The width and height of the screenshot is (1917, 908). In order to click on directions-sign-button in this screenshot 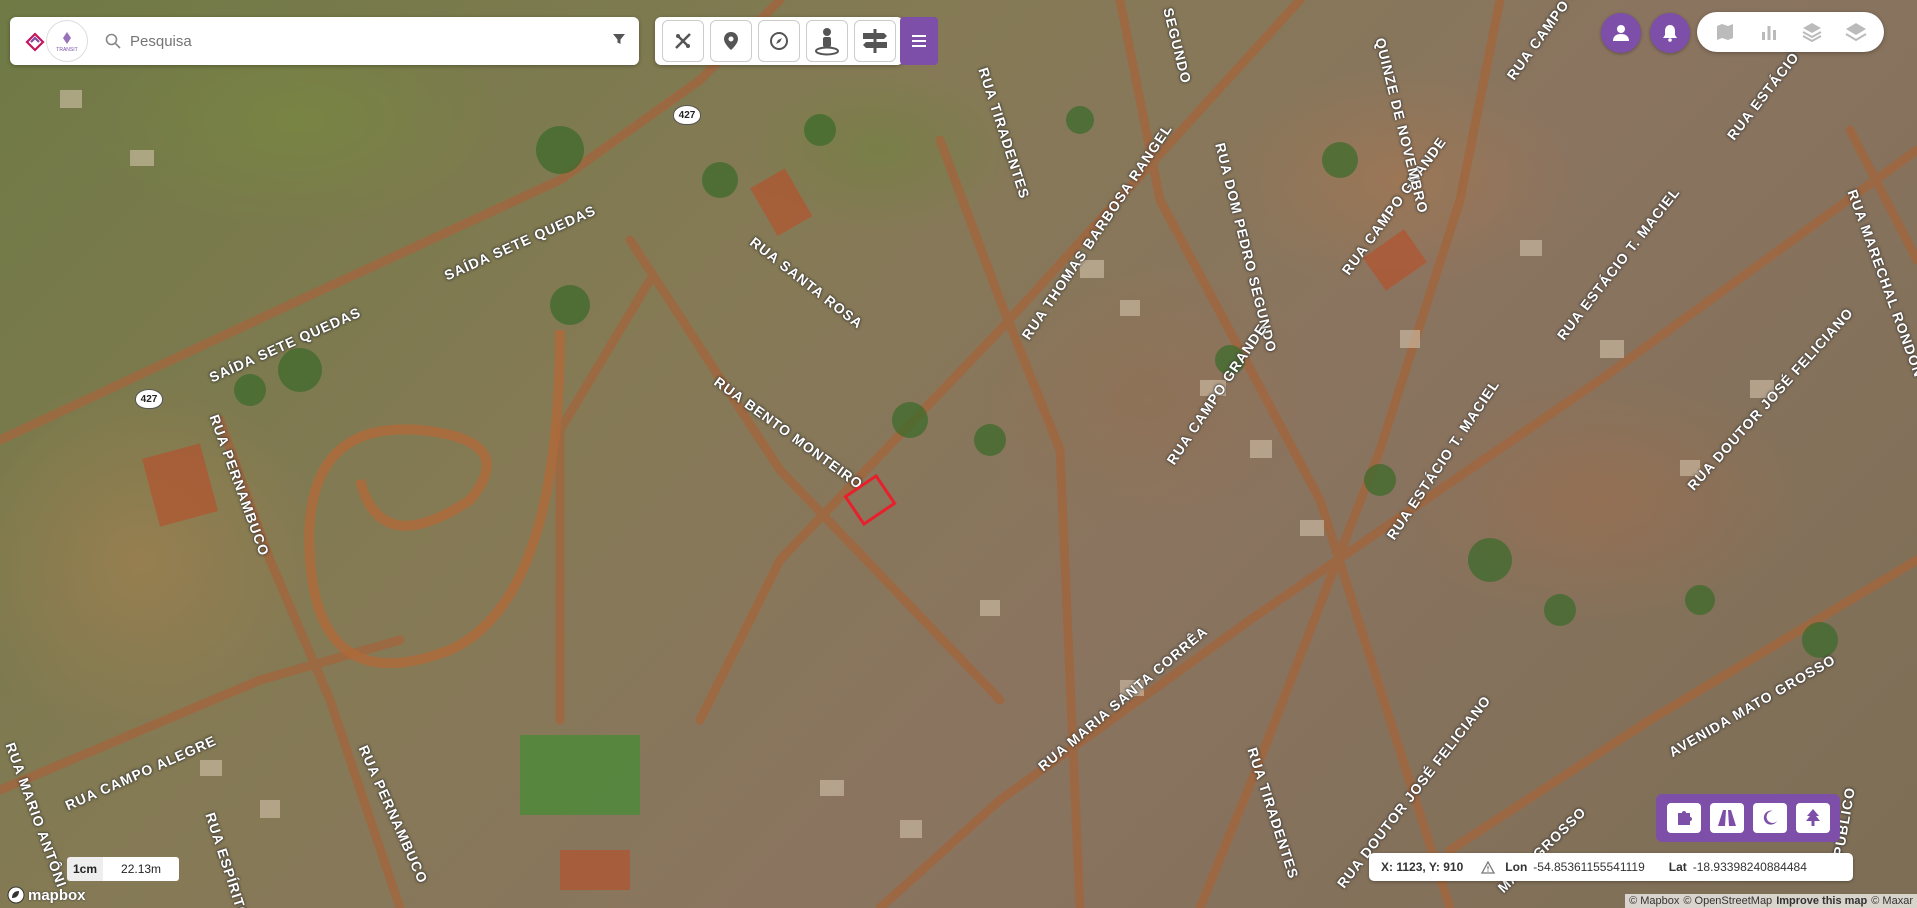, I will do `click(875, 41)`.